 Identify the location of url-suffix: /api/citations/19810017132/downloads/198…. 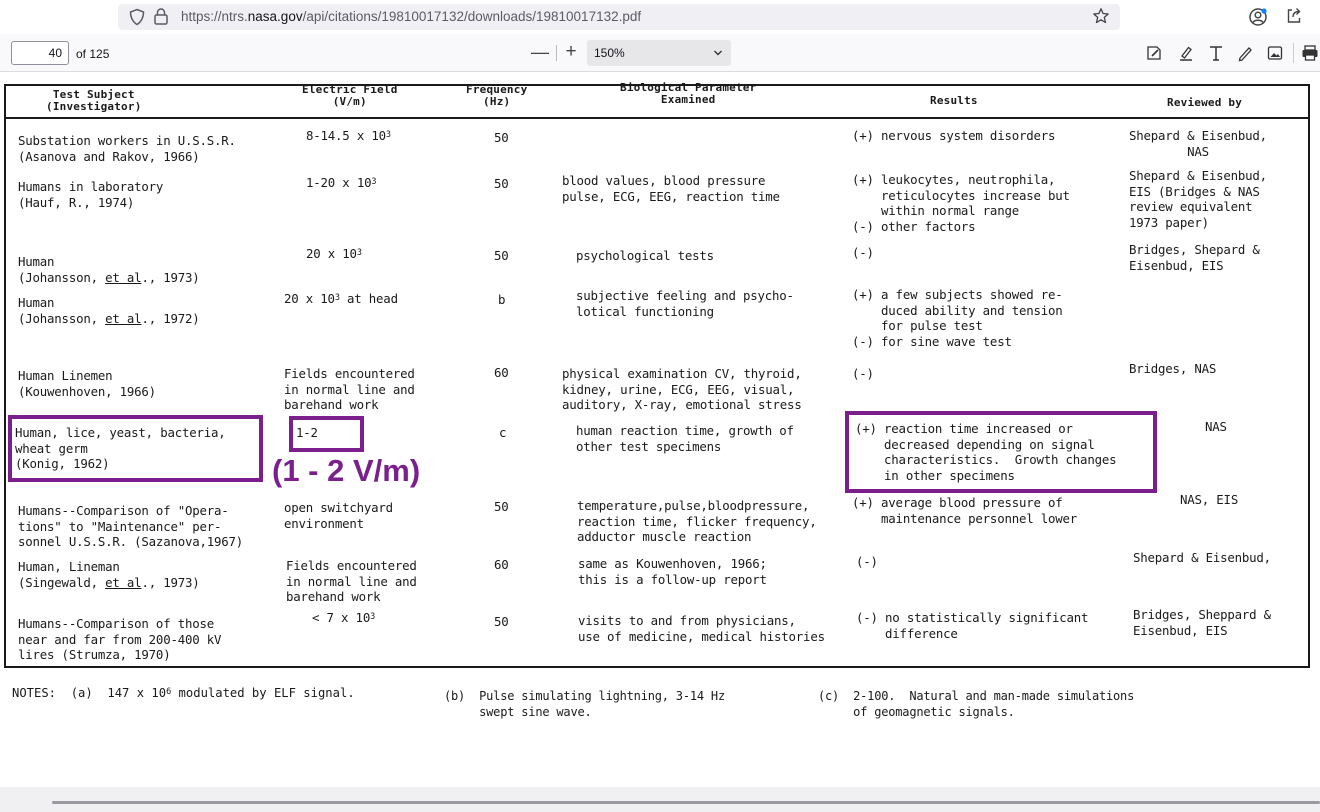
(472, 16).